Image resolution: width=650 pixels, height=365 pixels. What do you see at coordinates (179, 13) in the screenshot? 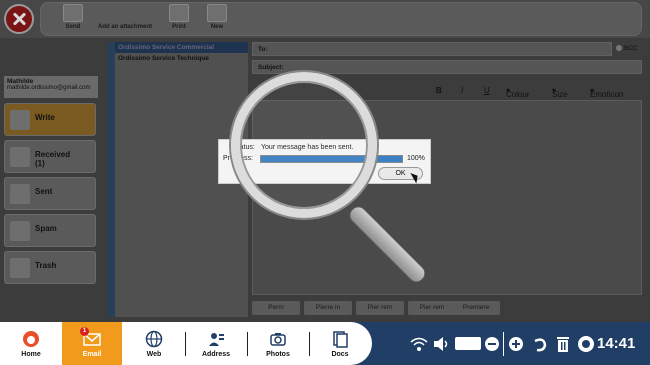
I see `printer-icon` at bounding box center [179, 13].